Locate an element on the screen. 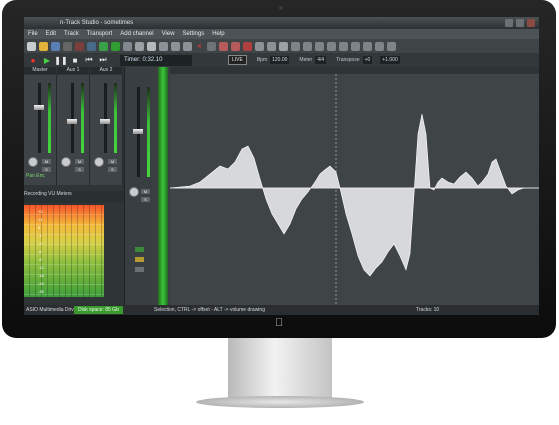 The width and height of the screenshot is (559, 425). fast-forward-icon: ⏭ is located at coordinates (103, 60).